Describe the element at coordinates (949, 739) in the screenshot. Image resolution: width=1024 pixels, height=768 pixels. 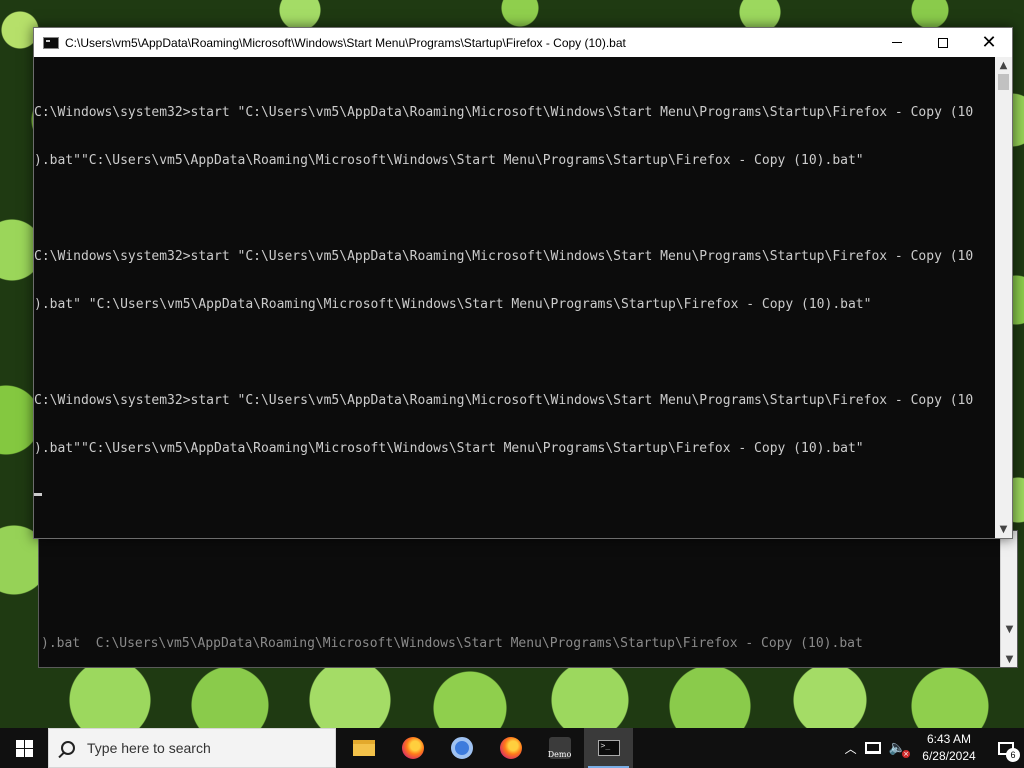
I see `clock-time: 6:43 AM` at that location.